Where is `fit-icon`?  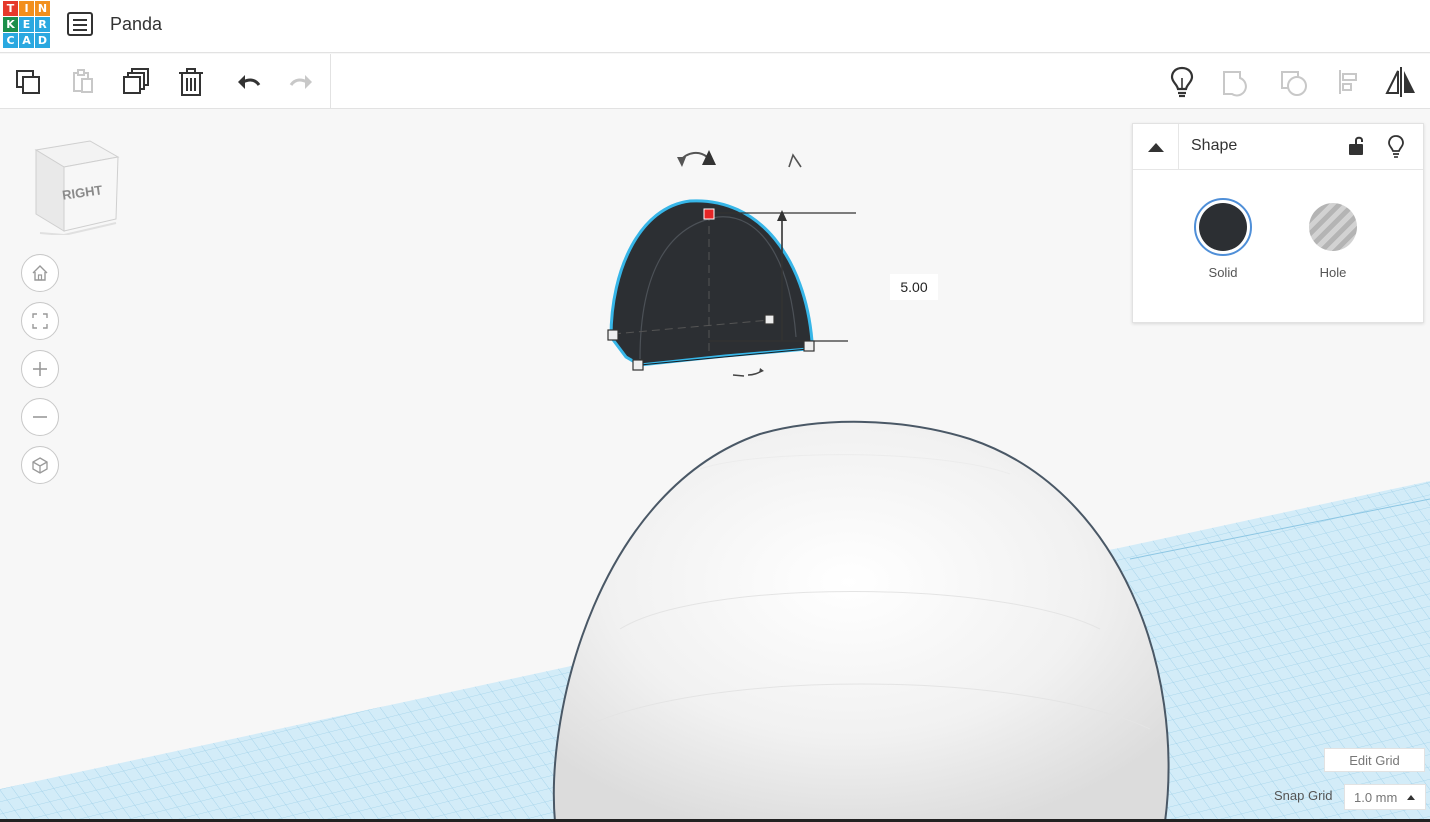 fit-icon is located at coordinates (40, 321).